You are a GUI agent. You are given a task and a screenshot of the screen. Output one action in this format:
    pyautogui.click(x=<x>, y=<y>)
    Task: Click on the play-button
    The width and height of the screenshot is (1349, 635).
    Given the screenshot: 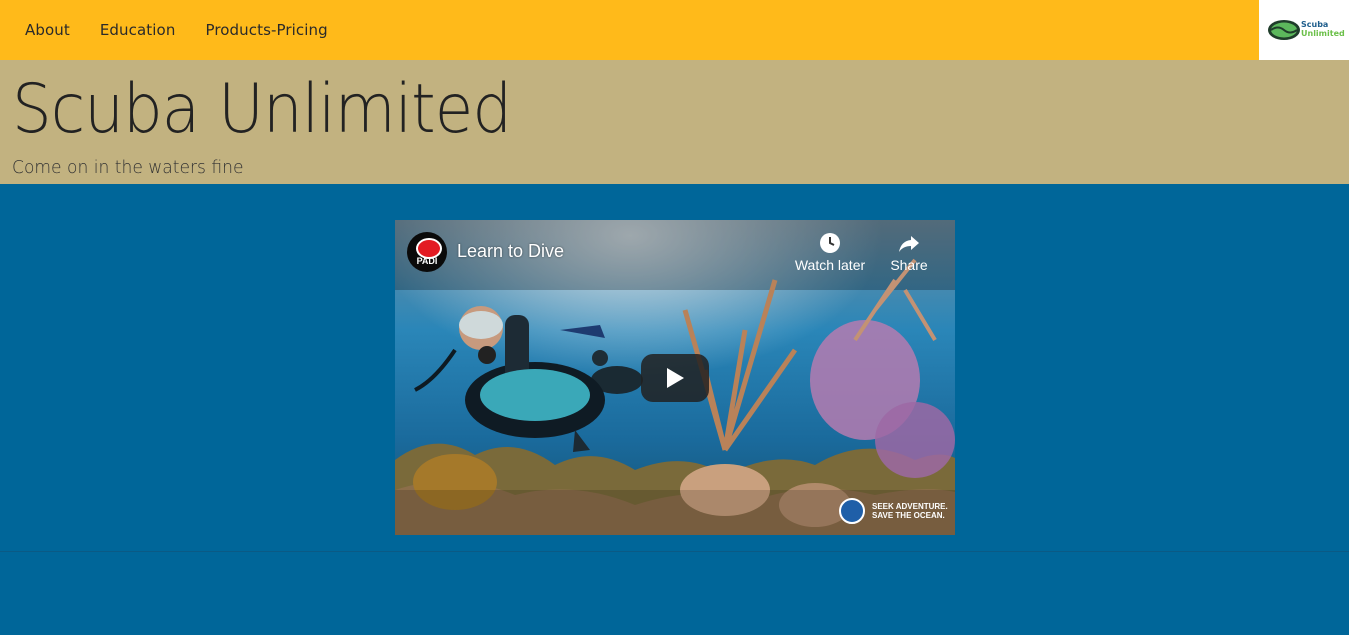 What is the action you would take?
    pyautogui.click(x=675, y=378)
    